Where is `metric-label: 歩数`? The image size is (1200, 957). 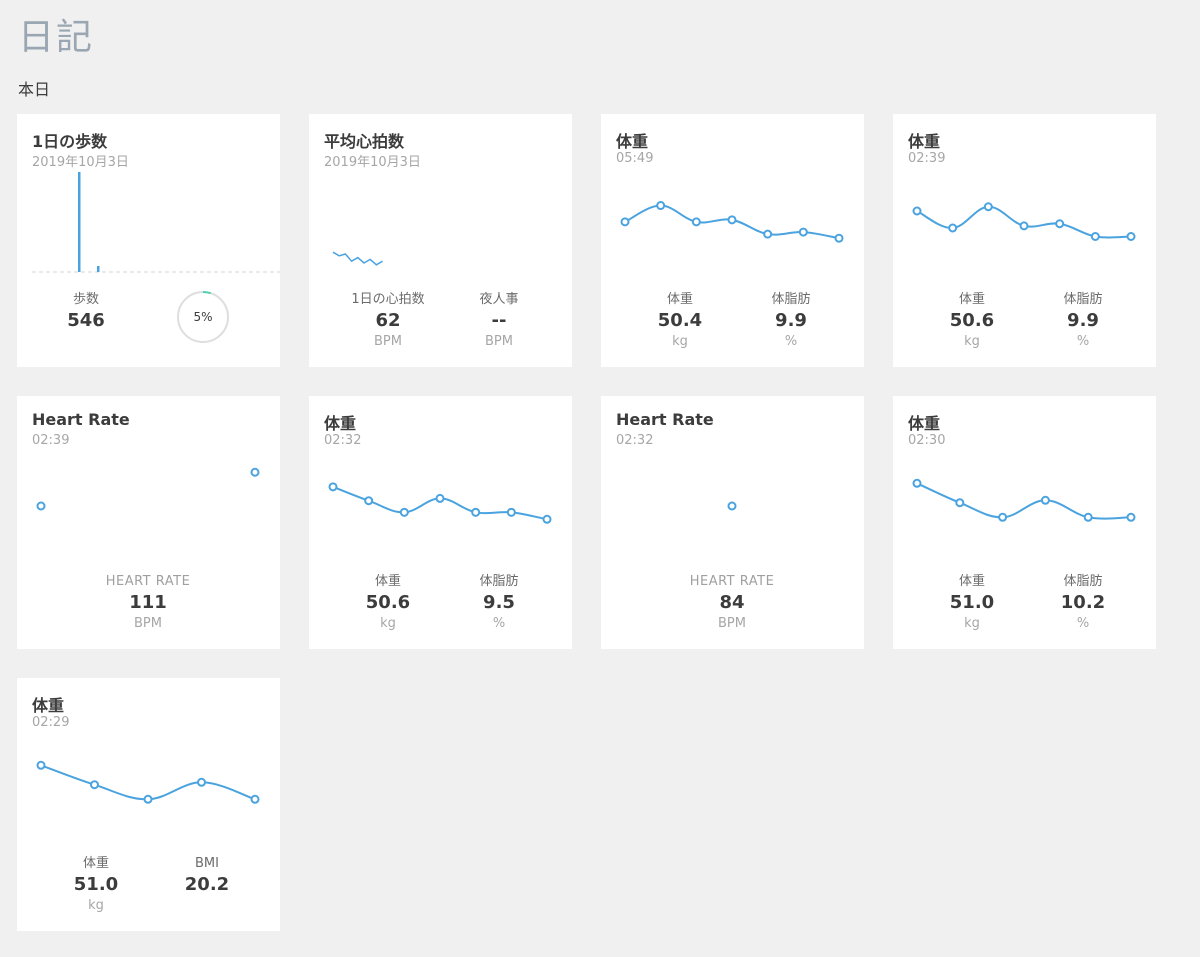
metric-label: 歩数 is located at coordinates (85, 299).